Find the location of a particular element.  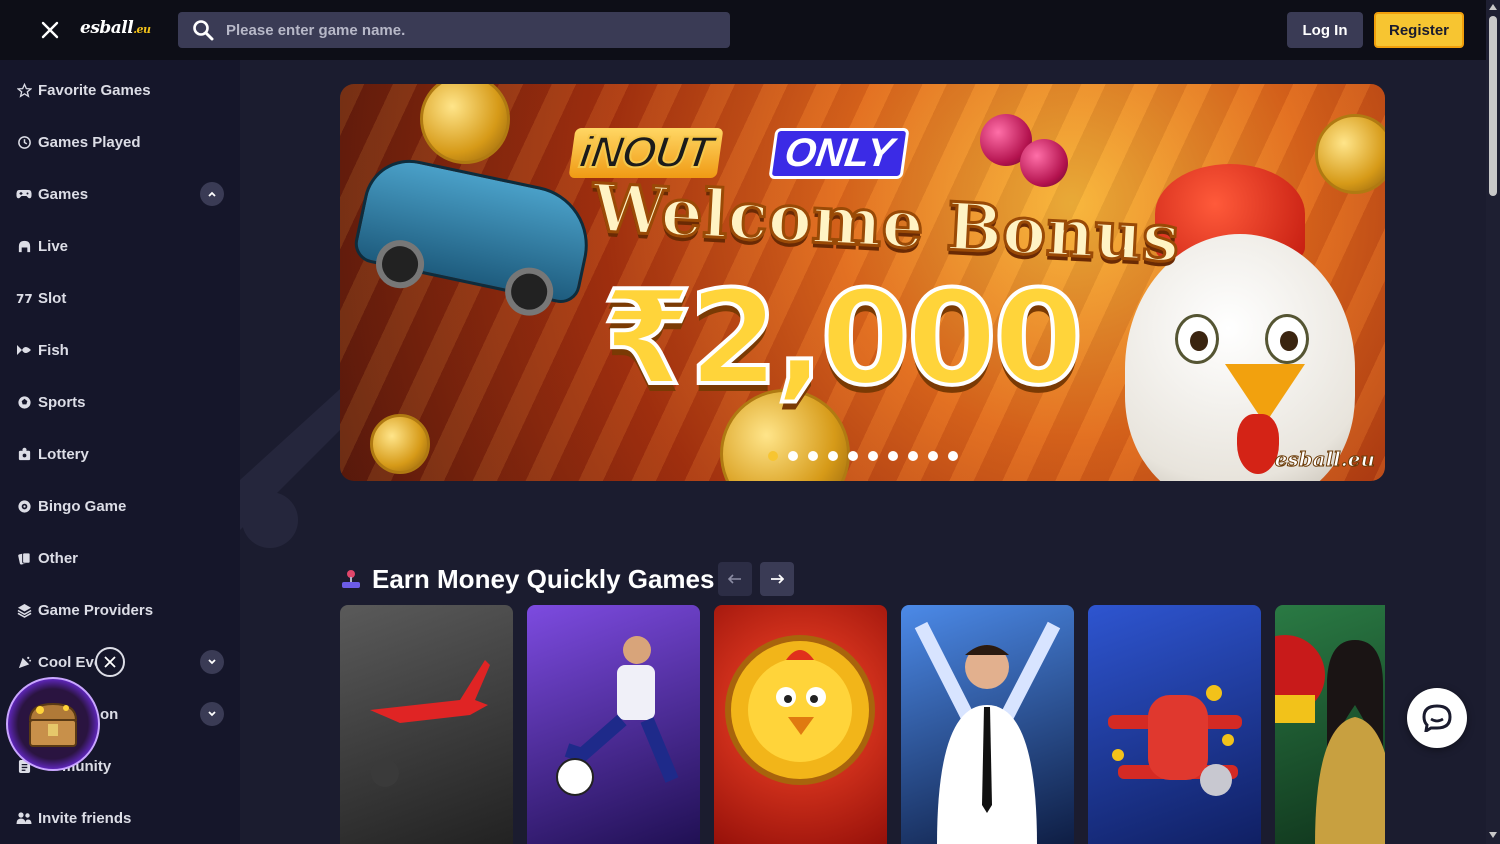

banner-tag-only: ONLY is located at coordinates (839, 153).